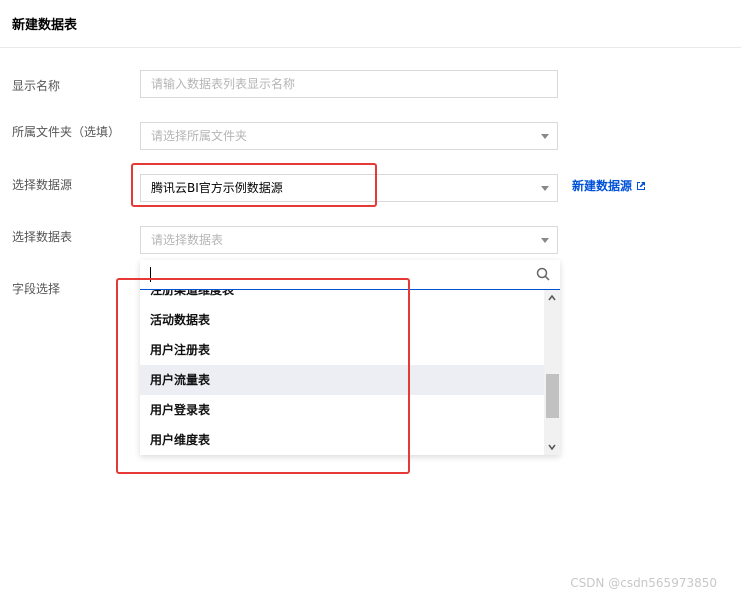  I want to click on display-name-input: 请输入数据表列表显示名称, so click(349, 84).